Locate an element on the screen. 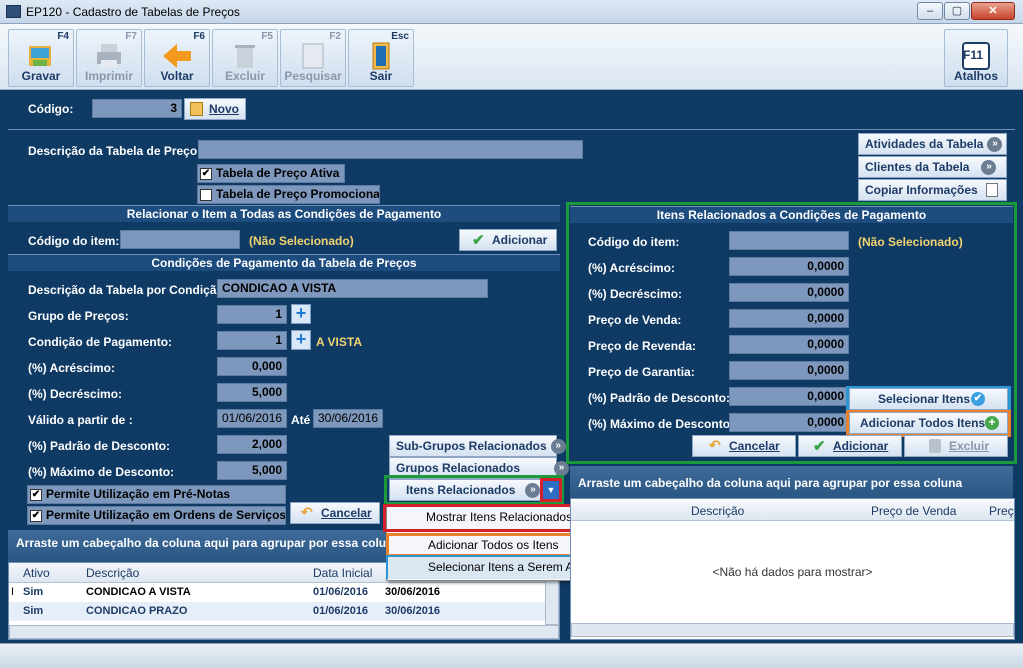  chevron-right-icon: » is located at coordinates (989, 168).